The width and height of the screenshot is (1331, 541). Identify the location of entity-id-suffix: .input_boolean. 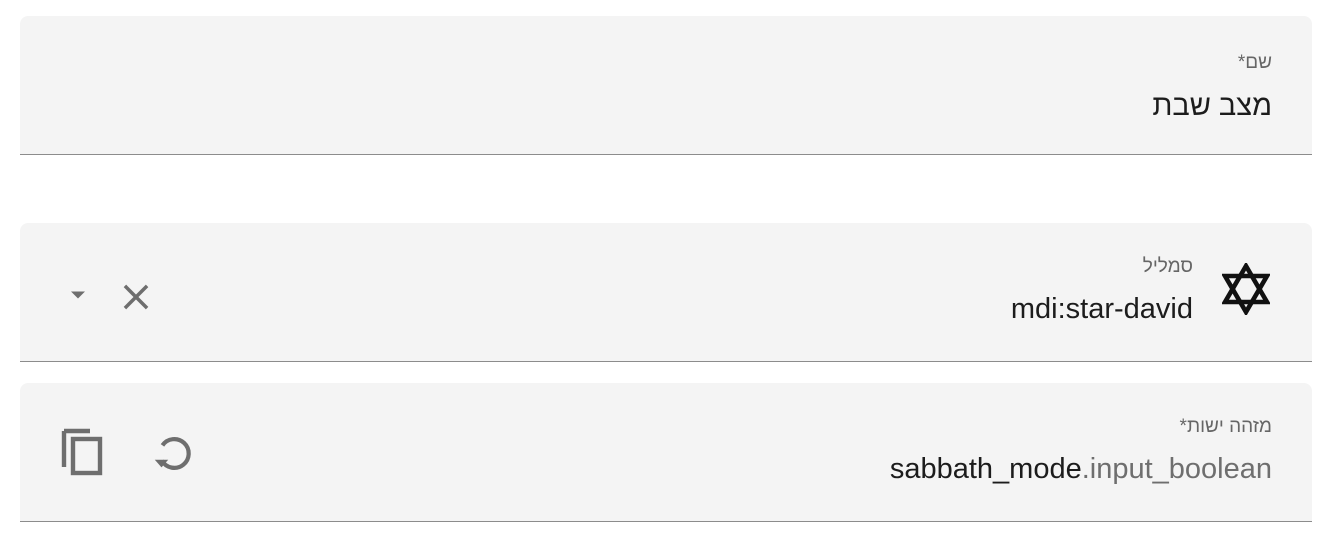
(1176, 469).